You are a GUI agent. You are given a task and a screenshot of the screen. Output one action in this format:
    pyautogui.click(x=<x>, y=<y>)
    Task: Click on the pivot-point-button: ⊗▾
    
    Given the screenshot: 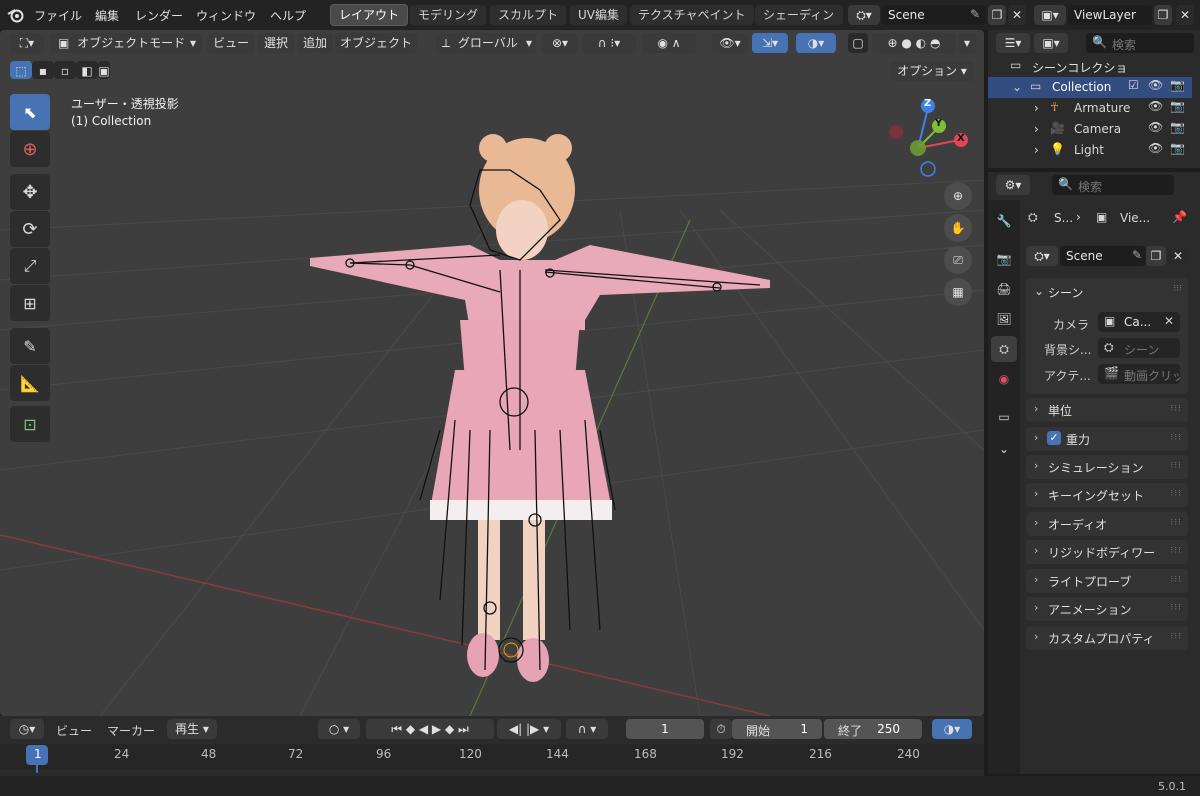 What is the action you would take?
    pyautogui.click(x=560, y=43)
    